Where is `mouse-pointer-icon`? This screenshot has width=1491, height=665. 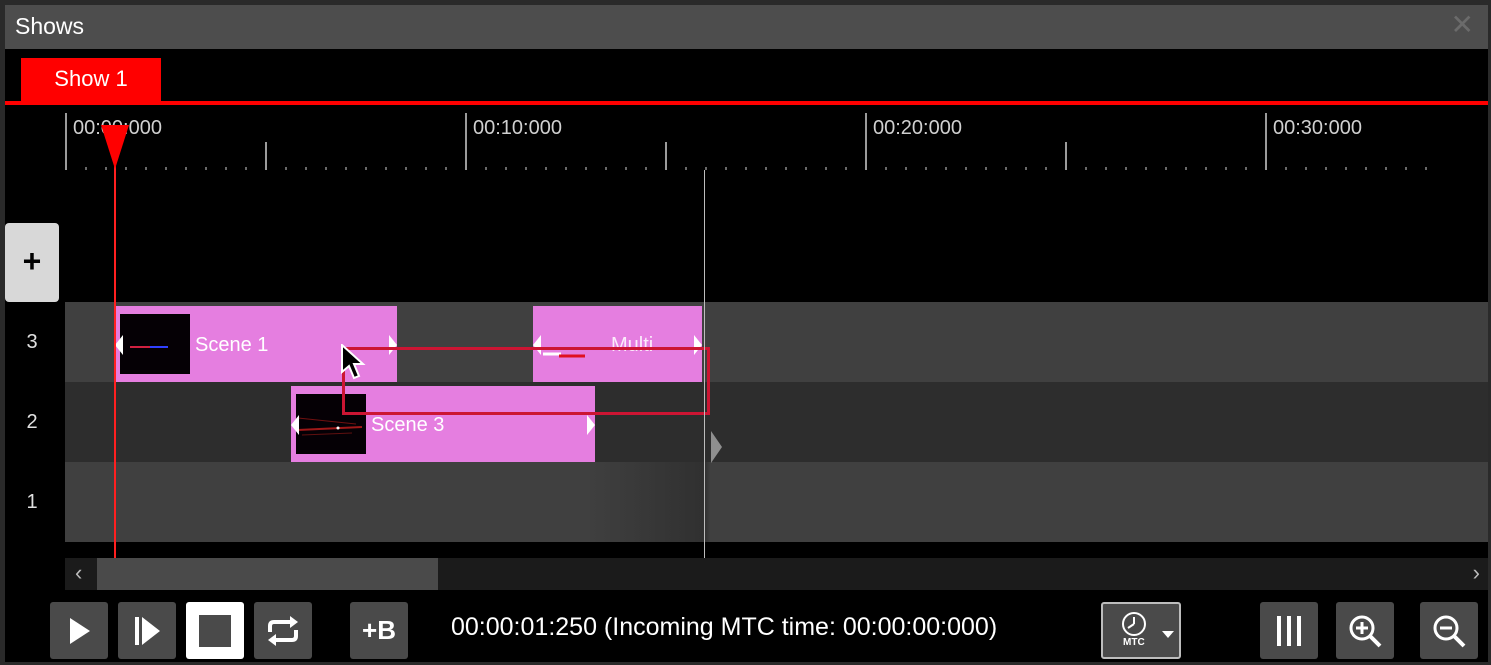
mouse-pointer-icon is located at coordinates (353, 362).